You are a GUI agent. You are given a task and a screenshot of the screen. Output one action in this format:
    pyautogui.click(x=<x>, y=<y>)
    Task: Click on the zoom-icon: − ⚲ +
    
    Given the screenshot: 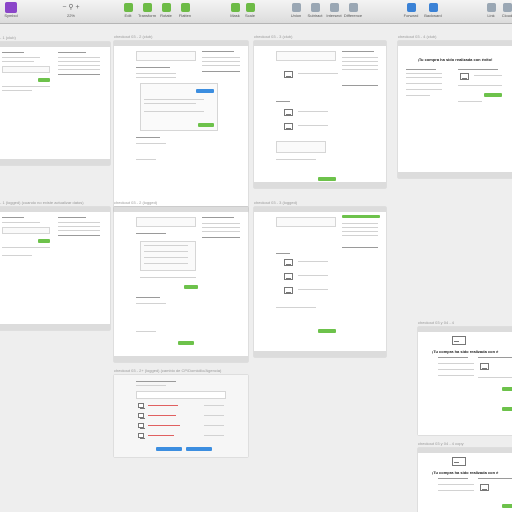 What is the action you would take?
    pyautogui.click(x=71, y=7)
    